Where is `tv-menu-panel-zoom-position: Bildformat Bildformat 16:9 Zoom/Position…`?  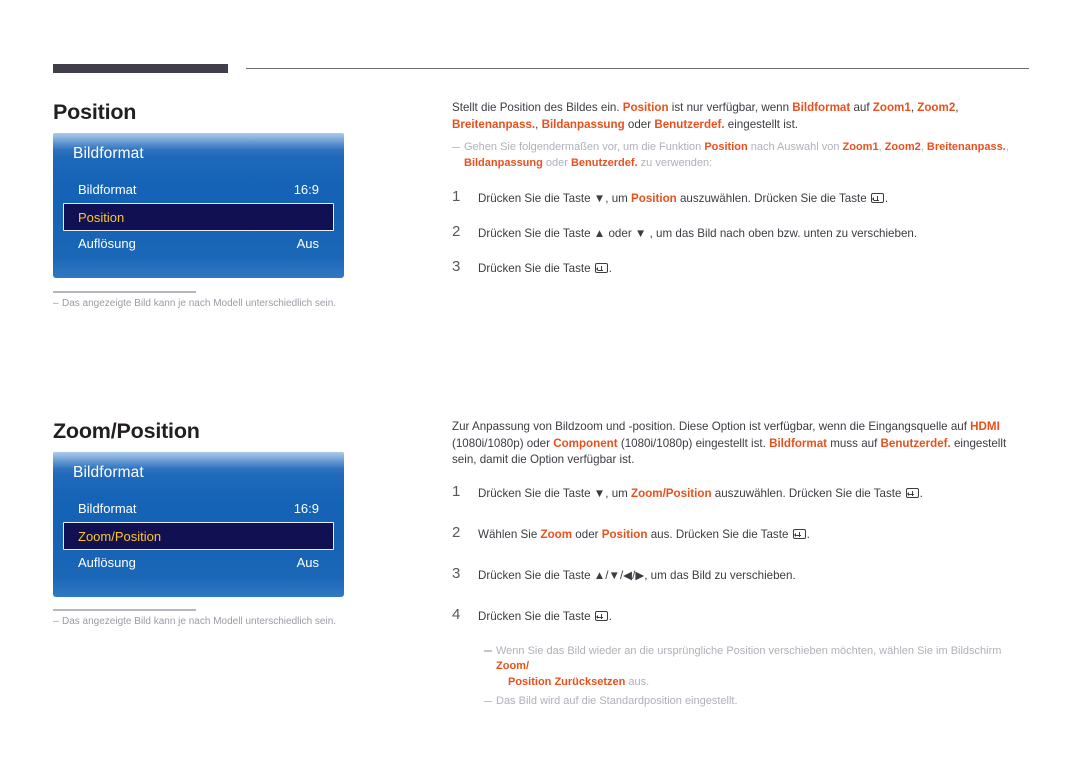
tv-menu-panel-zoom-position: Bildformat Bildformat 16:9 Zoom/Position… is located at coordinates (198, 524).